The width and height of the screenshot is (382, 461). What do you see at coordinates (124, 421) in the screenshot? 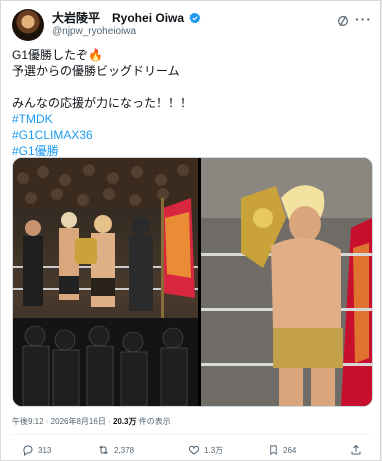
I see `view-count: 20.3万` at bounding box center [124, 421].